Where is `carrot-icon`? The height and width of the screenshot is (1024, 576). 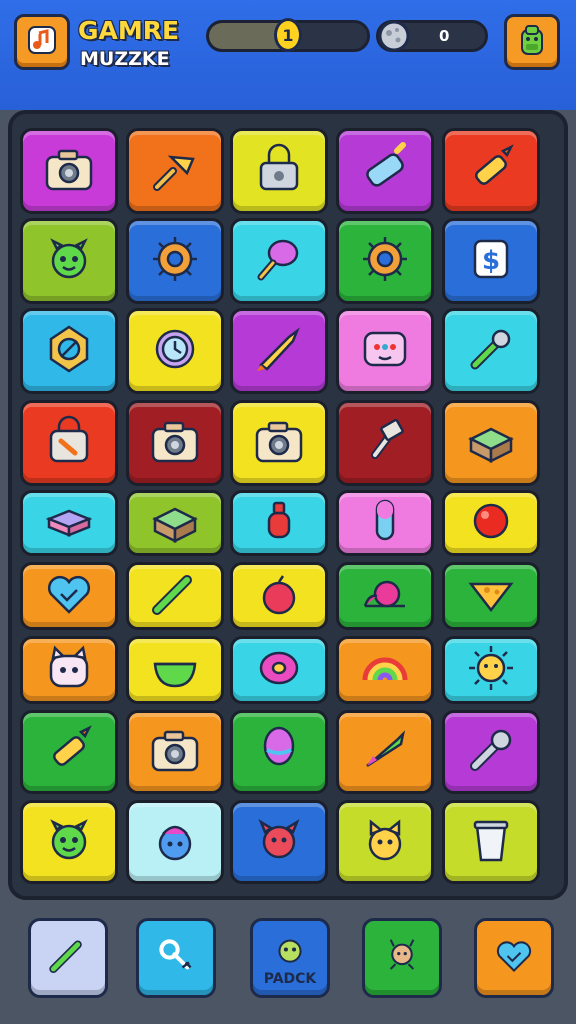 carrot-icon is located at coordinates (385, 752).